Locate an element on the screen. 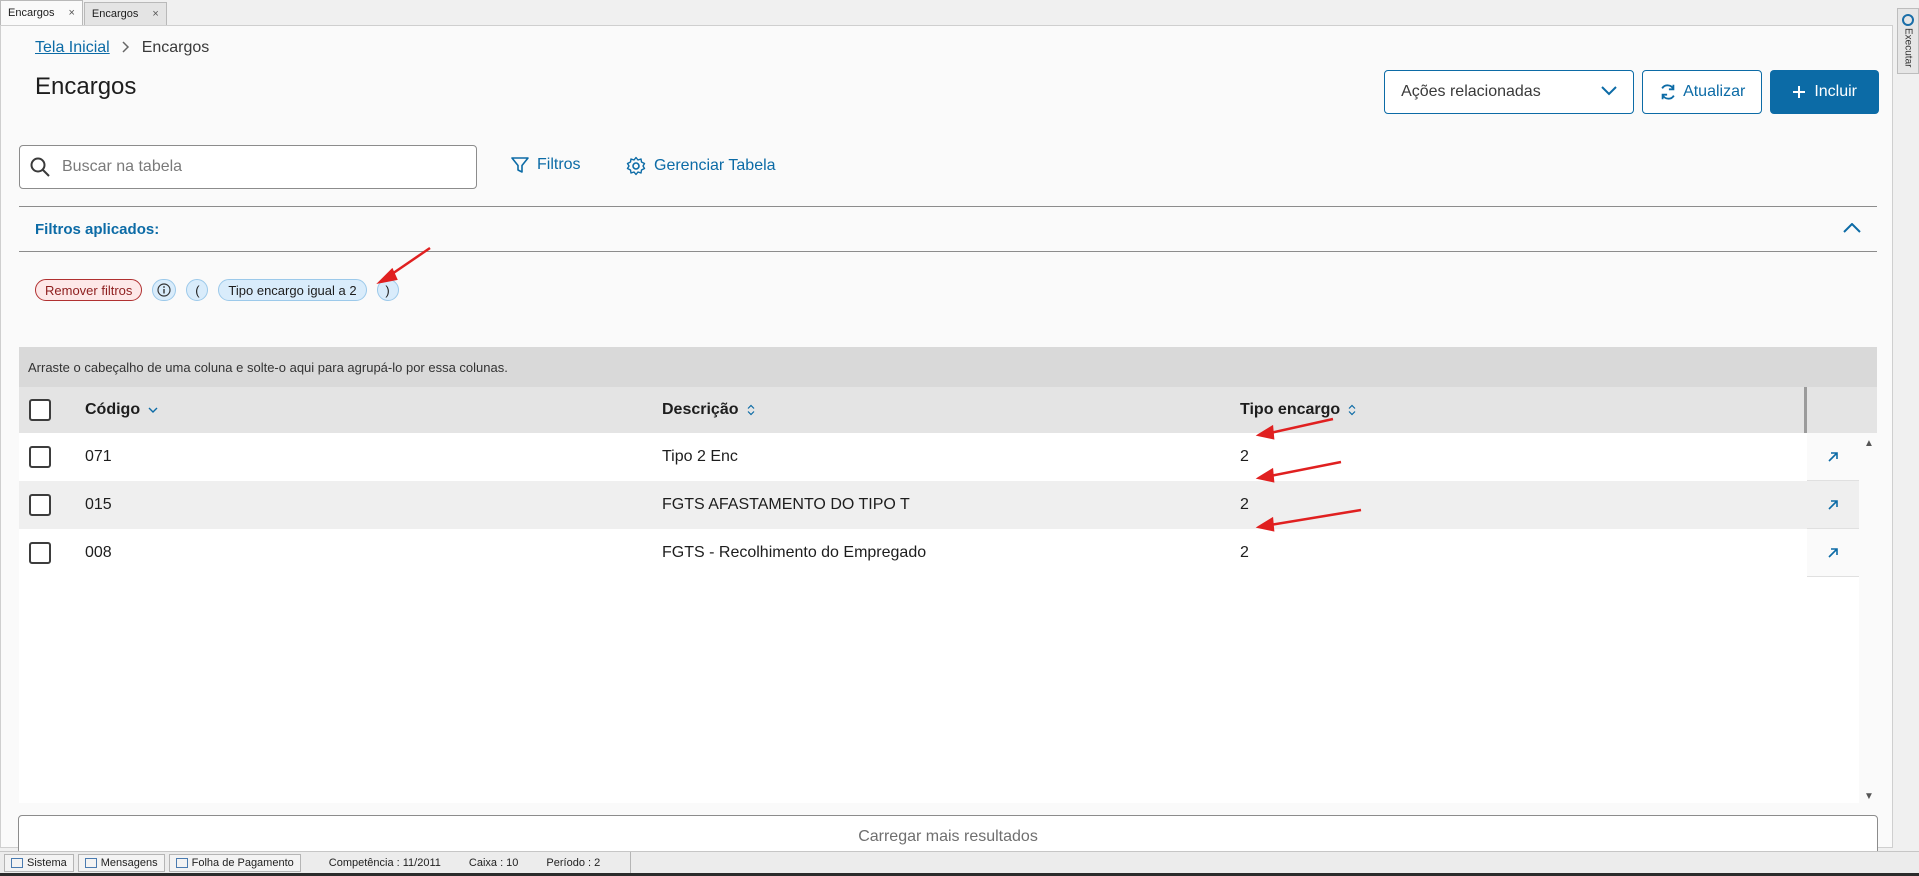 This screenshot has width=1919, height=876. column-header-descricao: Descrição is located at coordinates (708, 410).